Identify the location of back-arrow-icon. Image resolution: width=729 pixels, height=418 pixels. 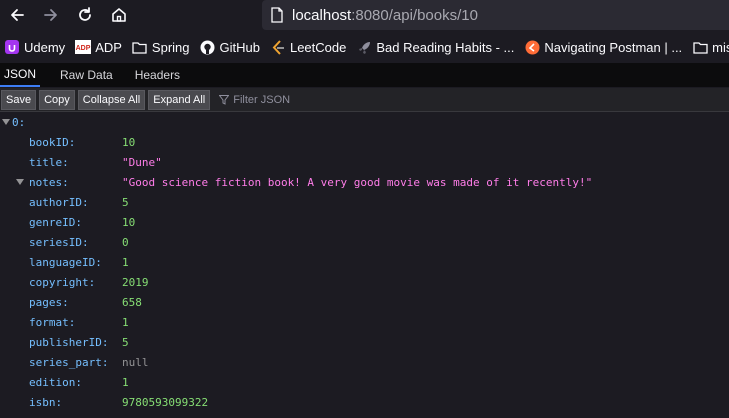
(17, 15).